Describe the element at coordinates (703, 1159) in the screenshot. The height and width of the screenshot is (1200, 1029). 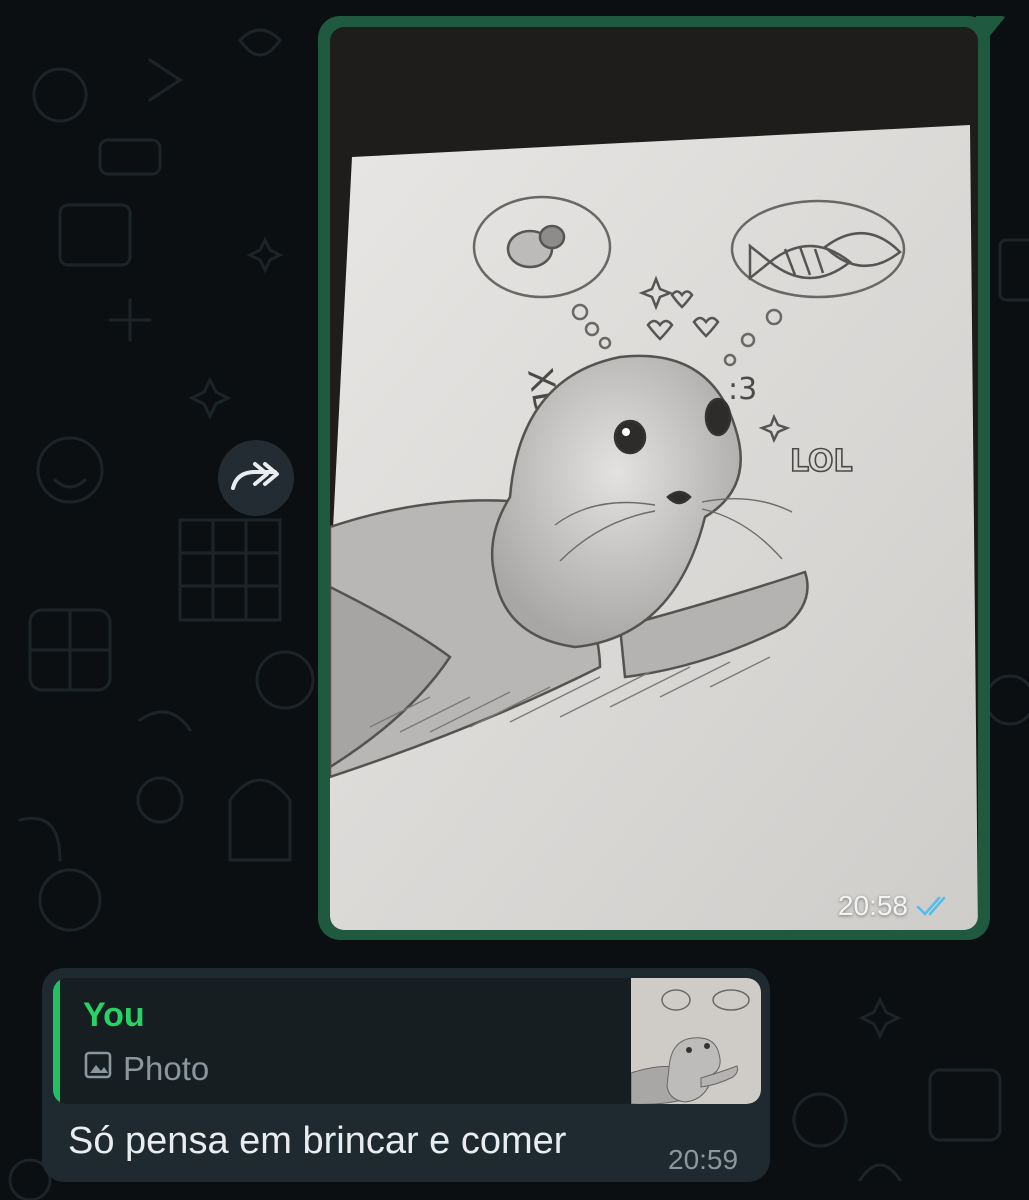
I see `reply-message-time: 20:59` at that location.